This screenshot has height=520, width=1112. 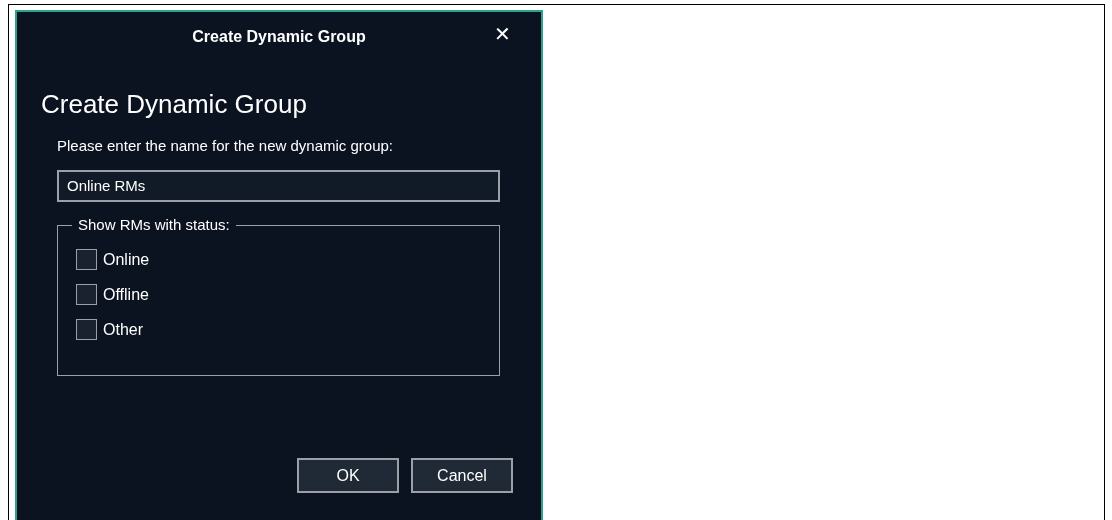 I want to click on checkbox-label: Online, so click(x=126, y=259).